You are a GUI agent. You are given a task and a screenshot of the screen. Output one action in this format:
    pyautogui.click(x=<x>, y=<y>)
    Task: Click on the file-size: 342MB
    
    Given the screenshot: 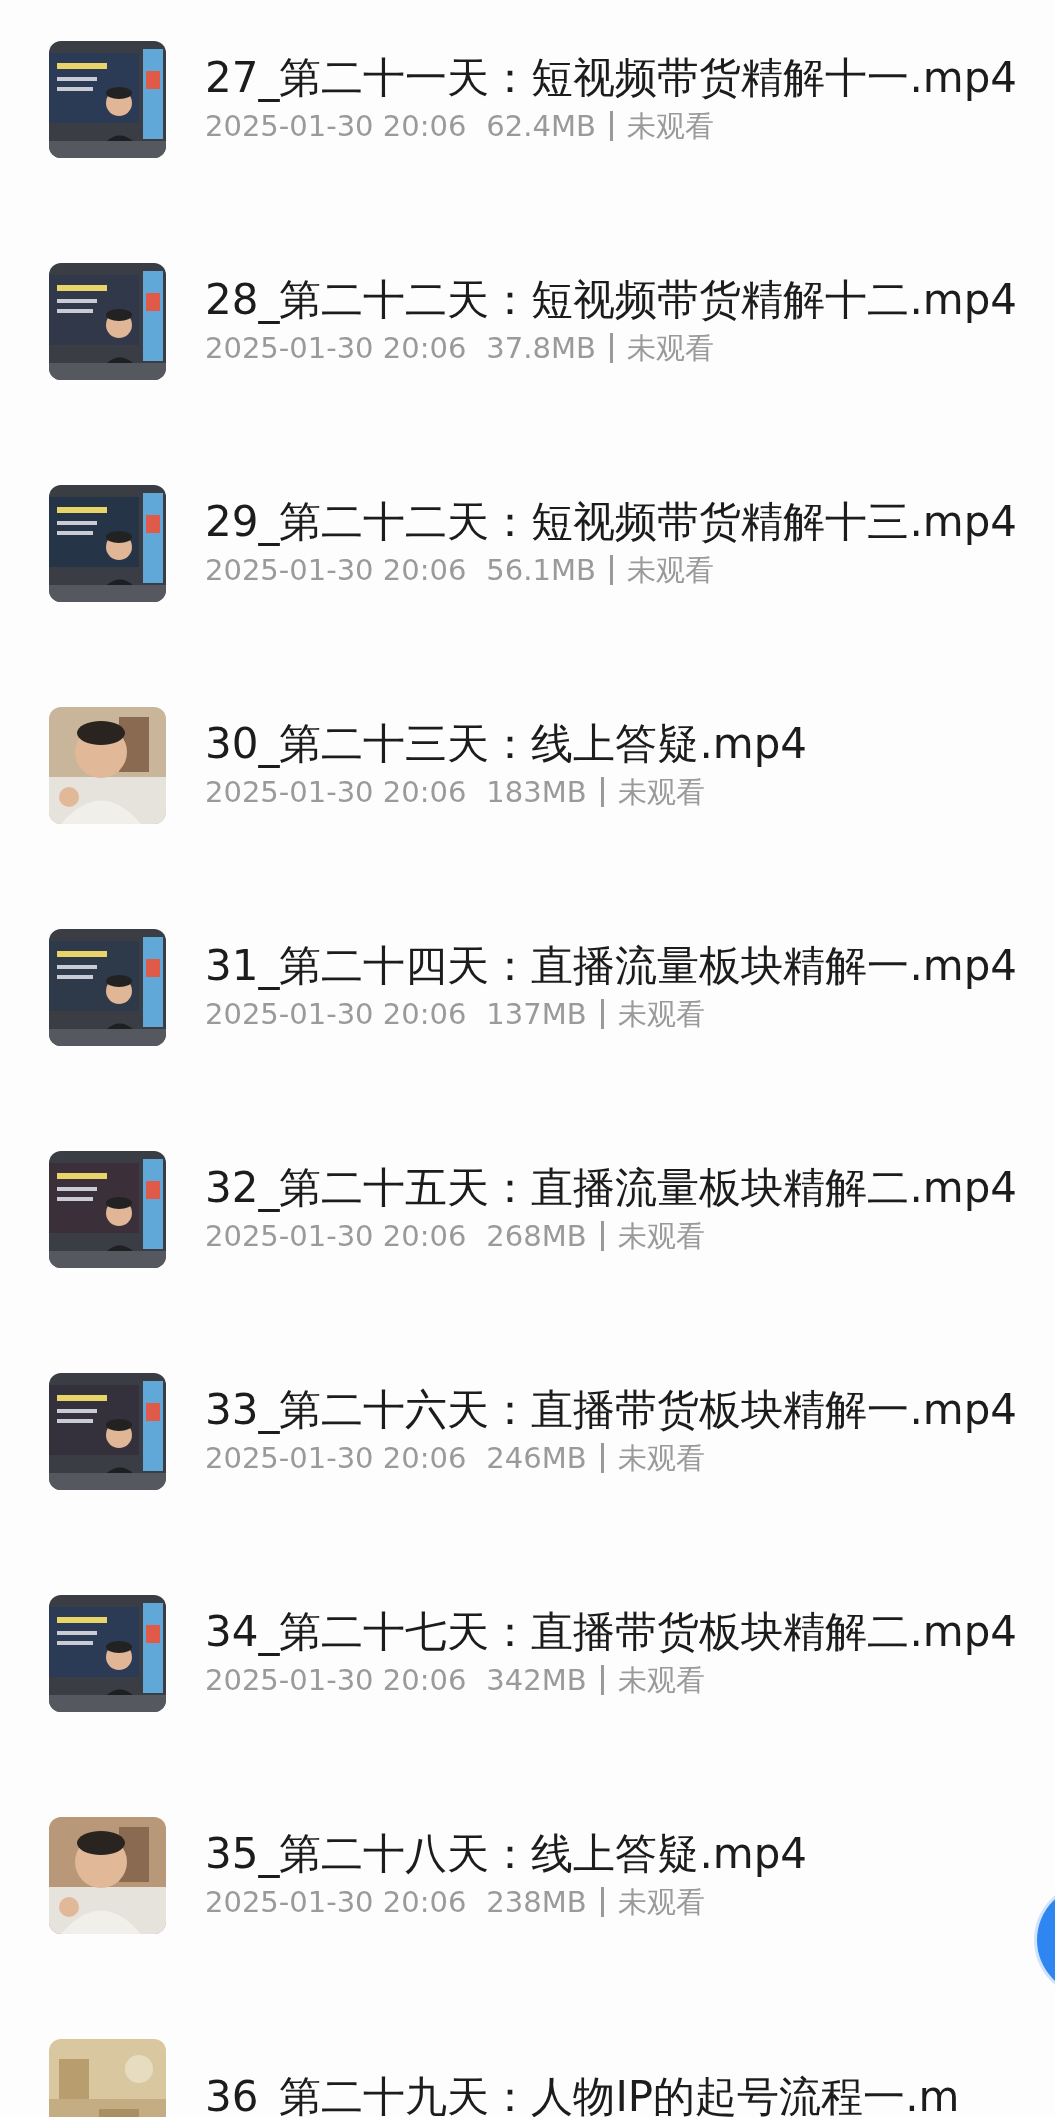 What is the action you would take?
    pyautogui.click(x=536, y=1680)
    